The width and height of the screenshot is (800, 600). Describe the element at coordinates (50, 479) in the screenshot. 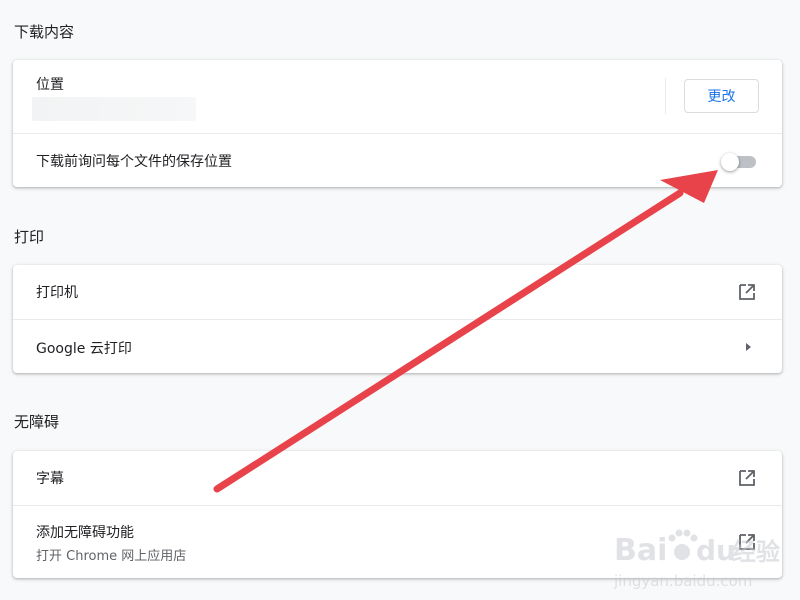

I see `captions-label: 字幕` at that location.